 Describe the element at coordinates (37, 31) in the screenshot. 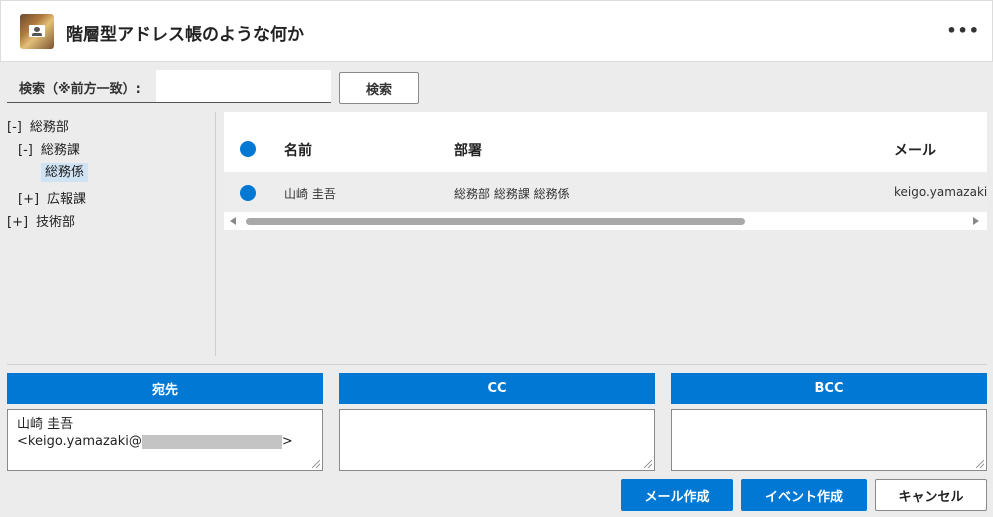

I see `address-book-icon` at that location.